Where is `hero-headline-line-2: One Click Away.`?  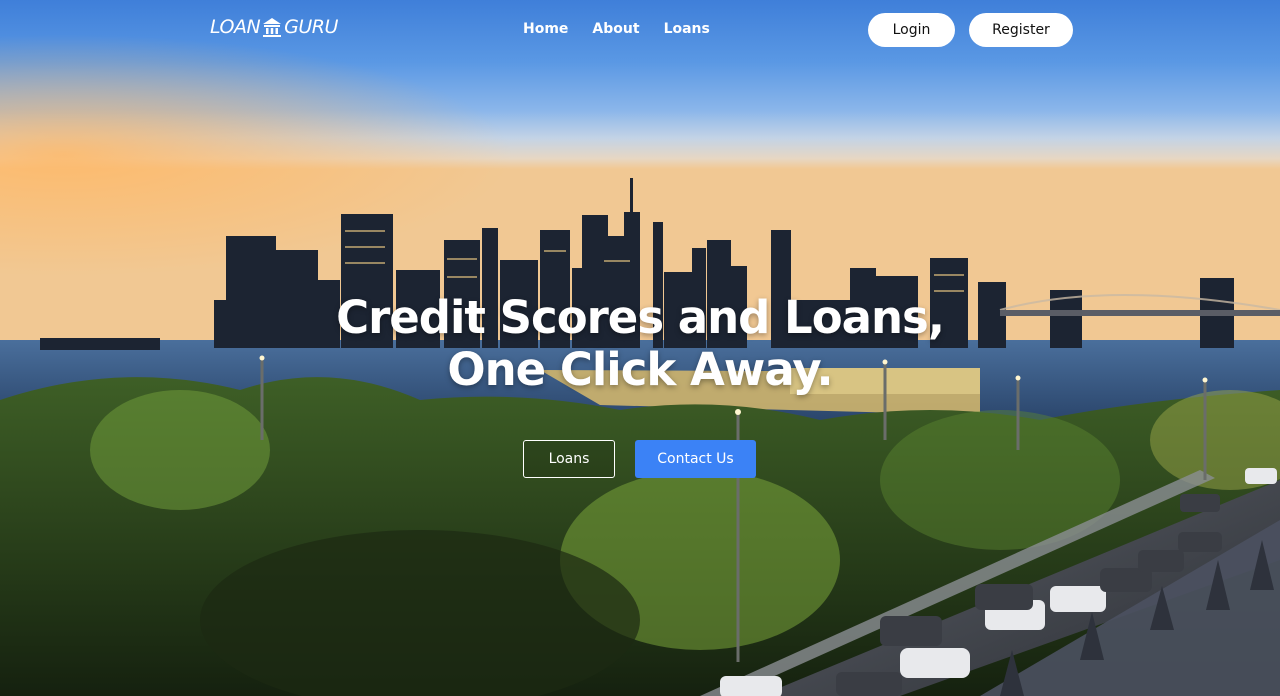 hero-headline-line-2: One Click Away. is located at coordinates (640, 369).